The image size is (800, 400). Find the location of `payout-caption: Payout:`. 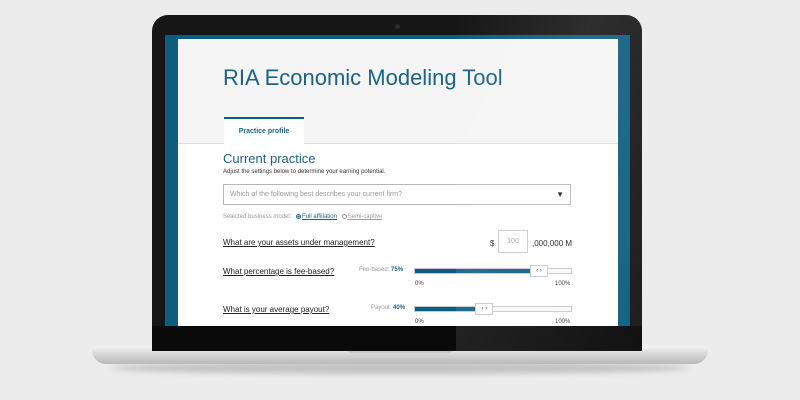

payout-caption: Payout: is located at coordinates (381, 308).